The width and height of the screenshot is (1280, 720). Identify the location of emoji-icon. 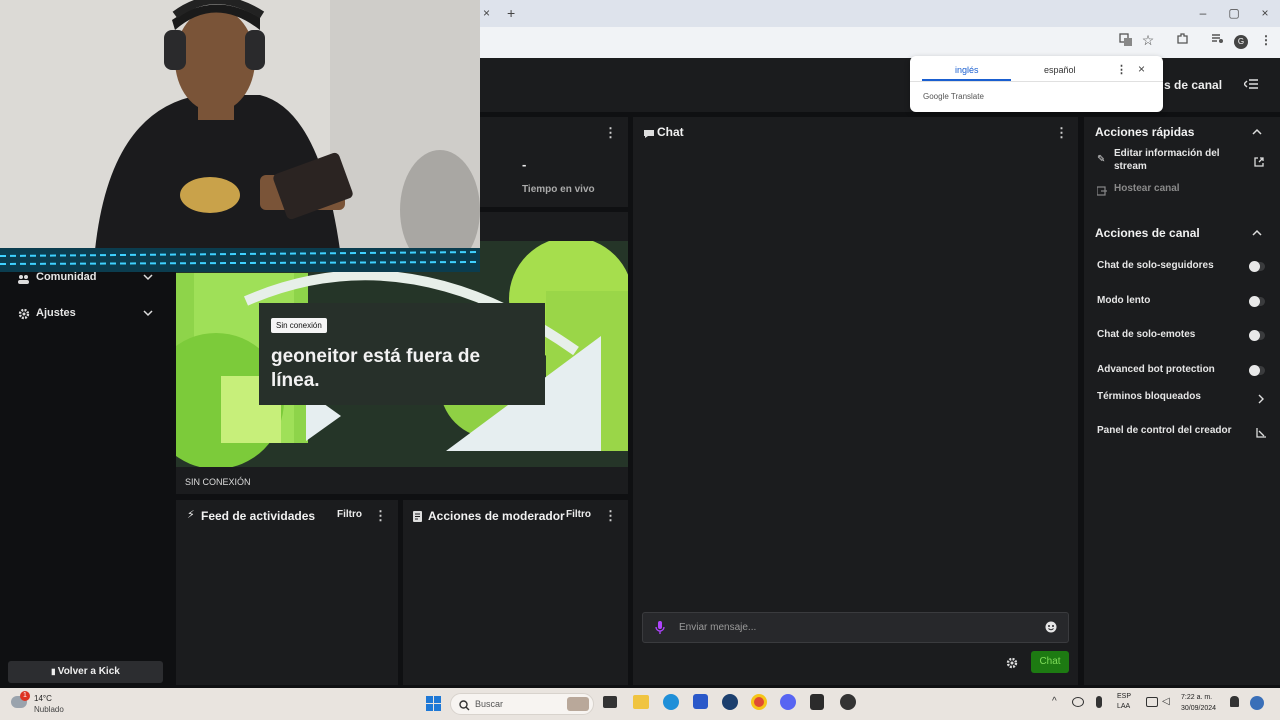
(1051, 629).